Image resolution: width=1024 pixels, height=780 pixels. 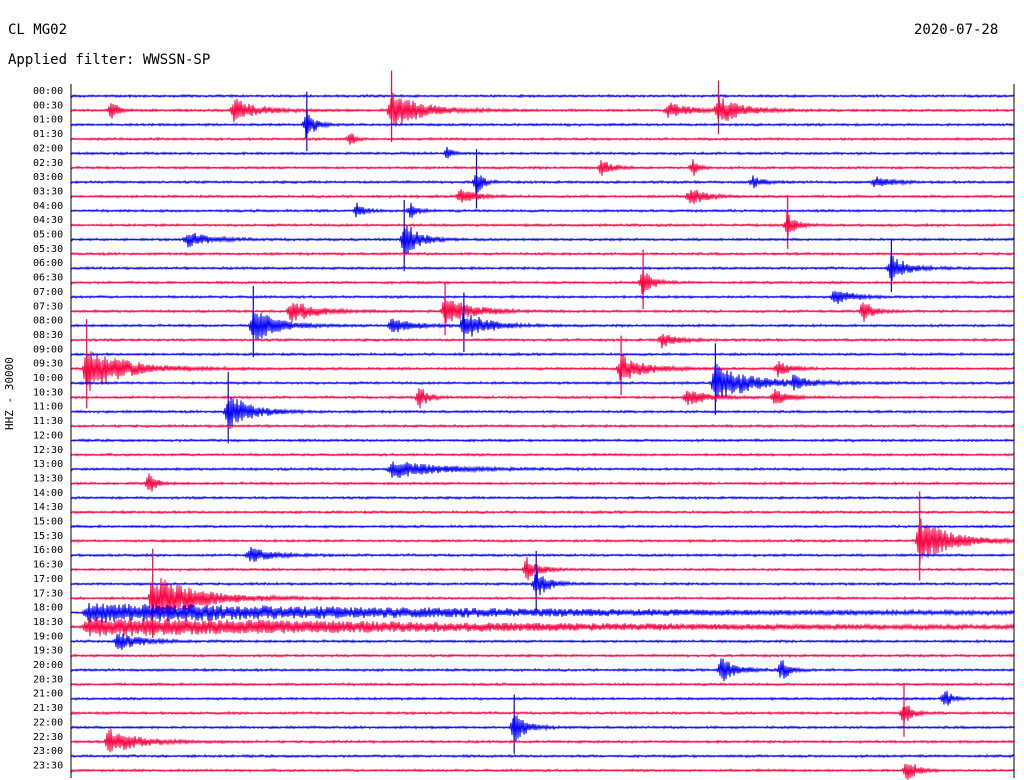 I want to click on time-tick-label: 10:00, so click(x=48, y=378).